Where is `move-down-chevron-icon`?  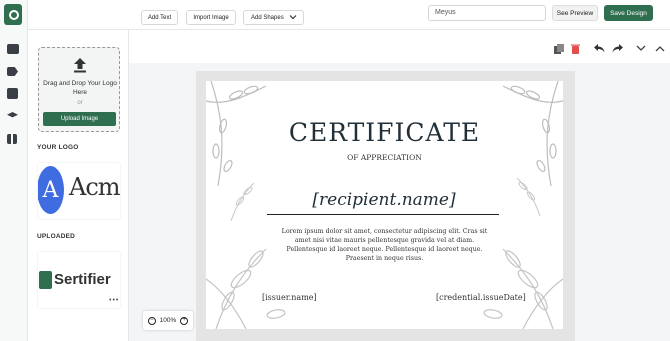 move-down-chevron-icon is located at coordinates (640, 48).